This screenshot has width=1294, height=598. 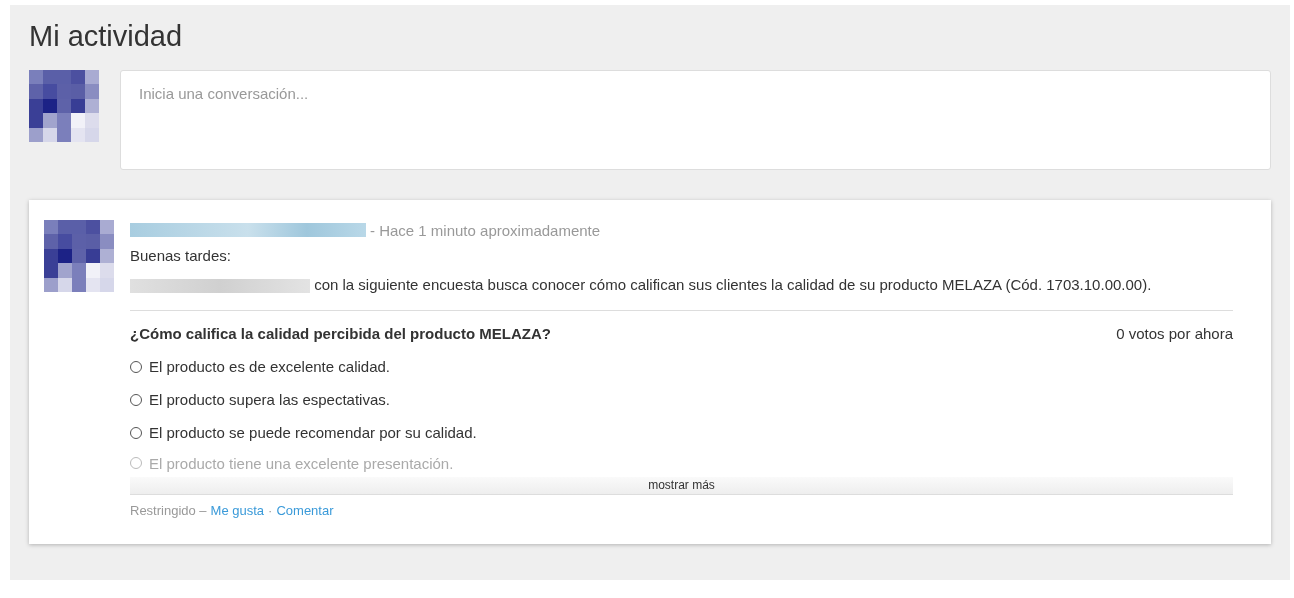 I want to click on poll-option-label: El producto se puede recomendar por su calidad., so click(x=313, y=432).